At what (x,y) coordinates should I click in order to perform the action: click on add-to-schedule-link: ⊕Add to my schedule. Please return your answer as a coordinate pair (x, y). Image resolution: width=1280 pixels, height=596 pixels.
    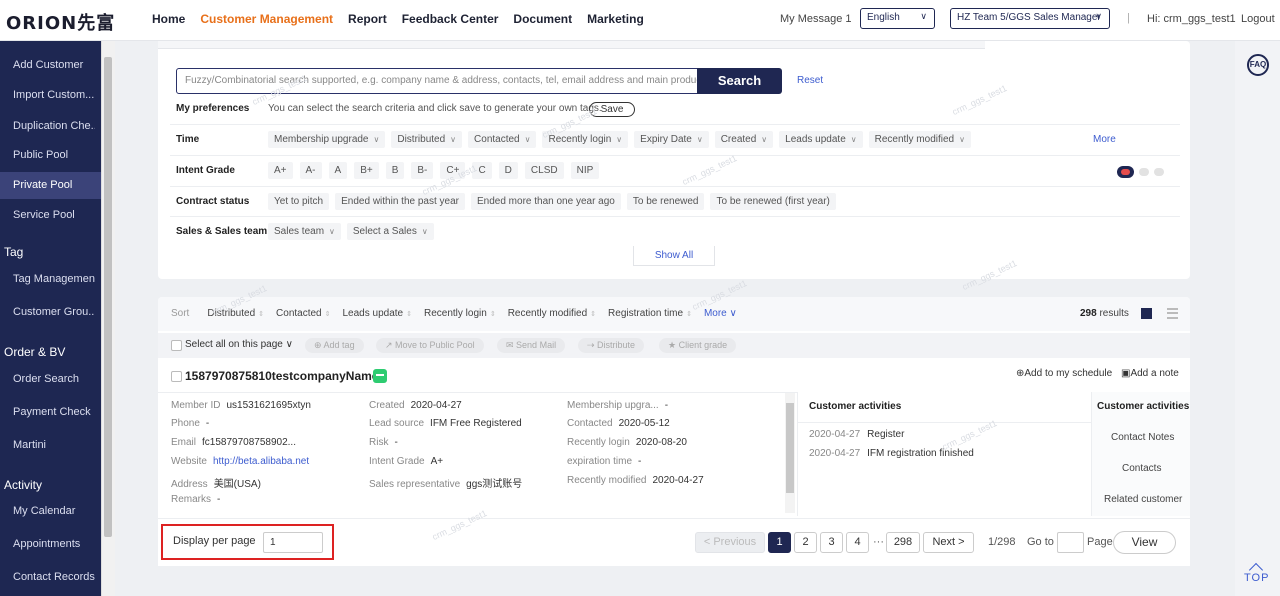
    Looking at the image, I should click on (1064, 373).